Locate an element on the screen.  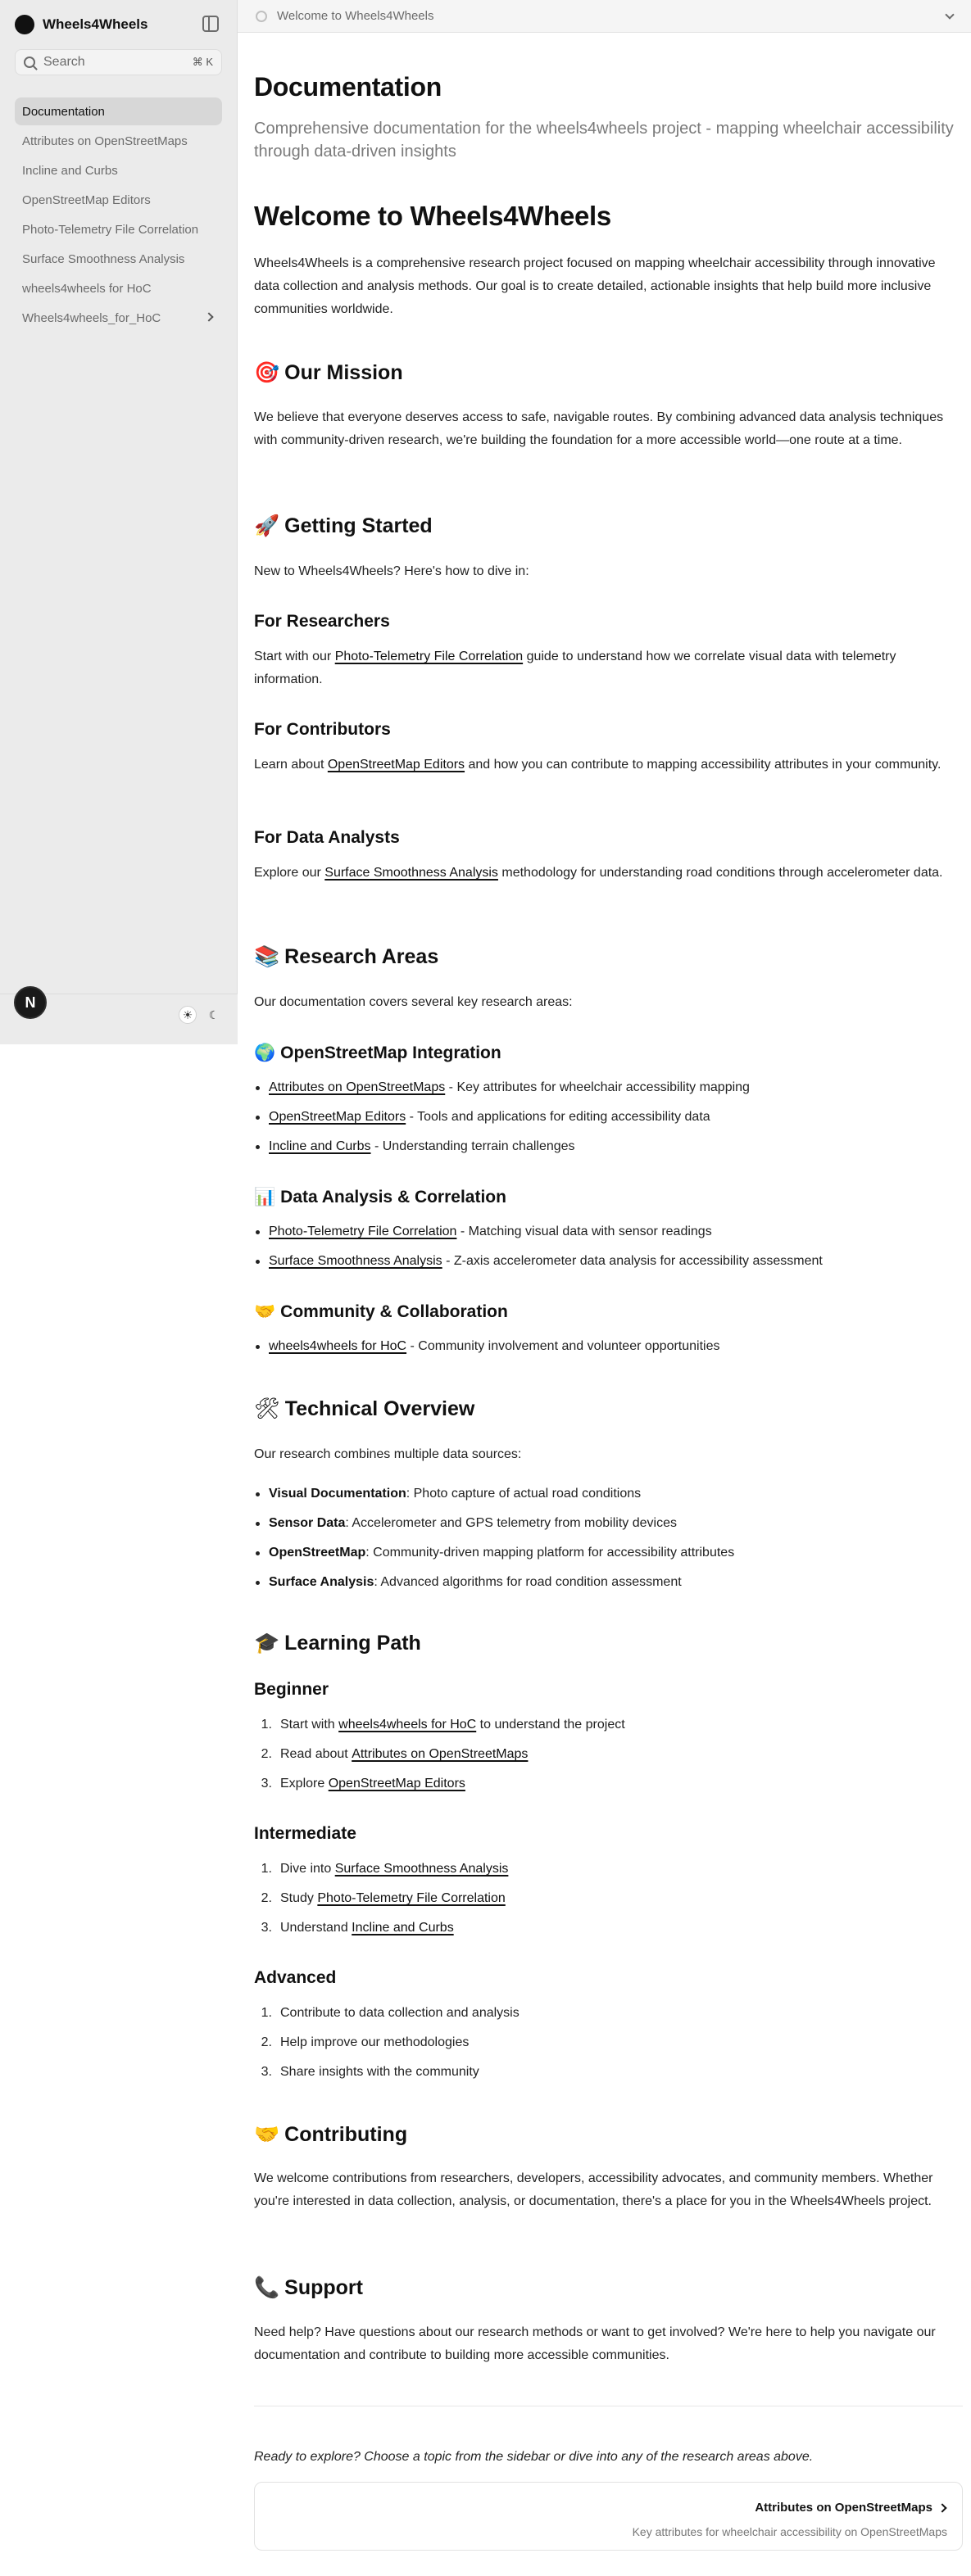
welcome-heading: Welcome to Wheels4Wheels is located at coordinates (432, 216).